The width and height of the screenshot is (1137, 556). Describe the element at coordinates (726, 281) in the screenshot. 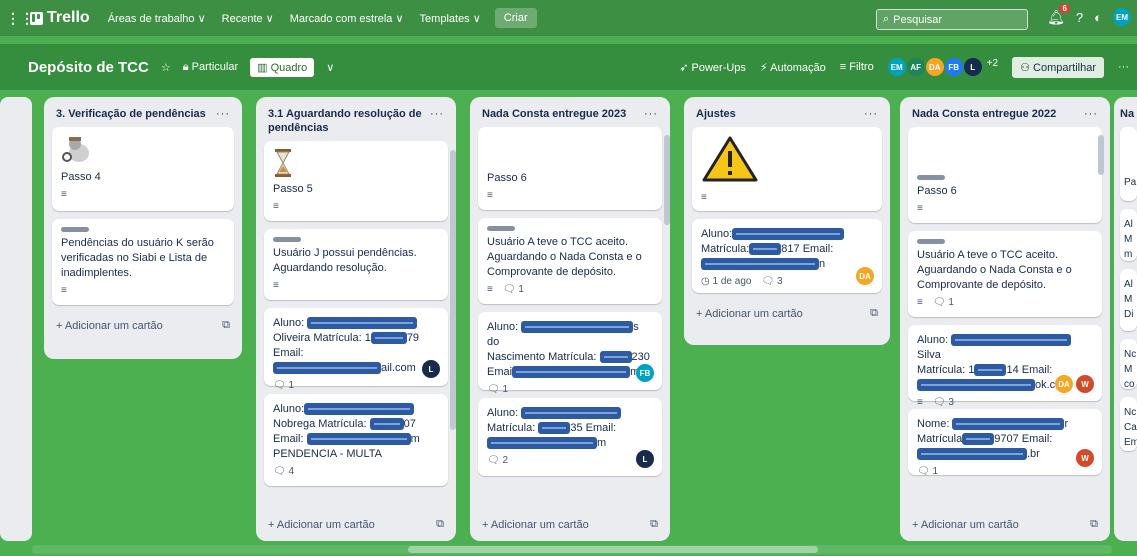

I see `due-date-badge: ◷ 1 de ago` at that location.